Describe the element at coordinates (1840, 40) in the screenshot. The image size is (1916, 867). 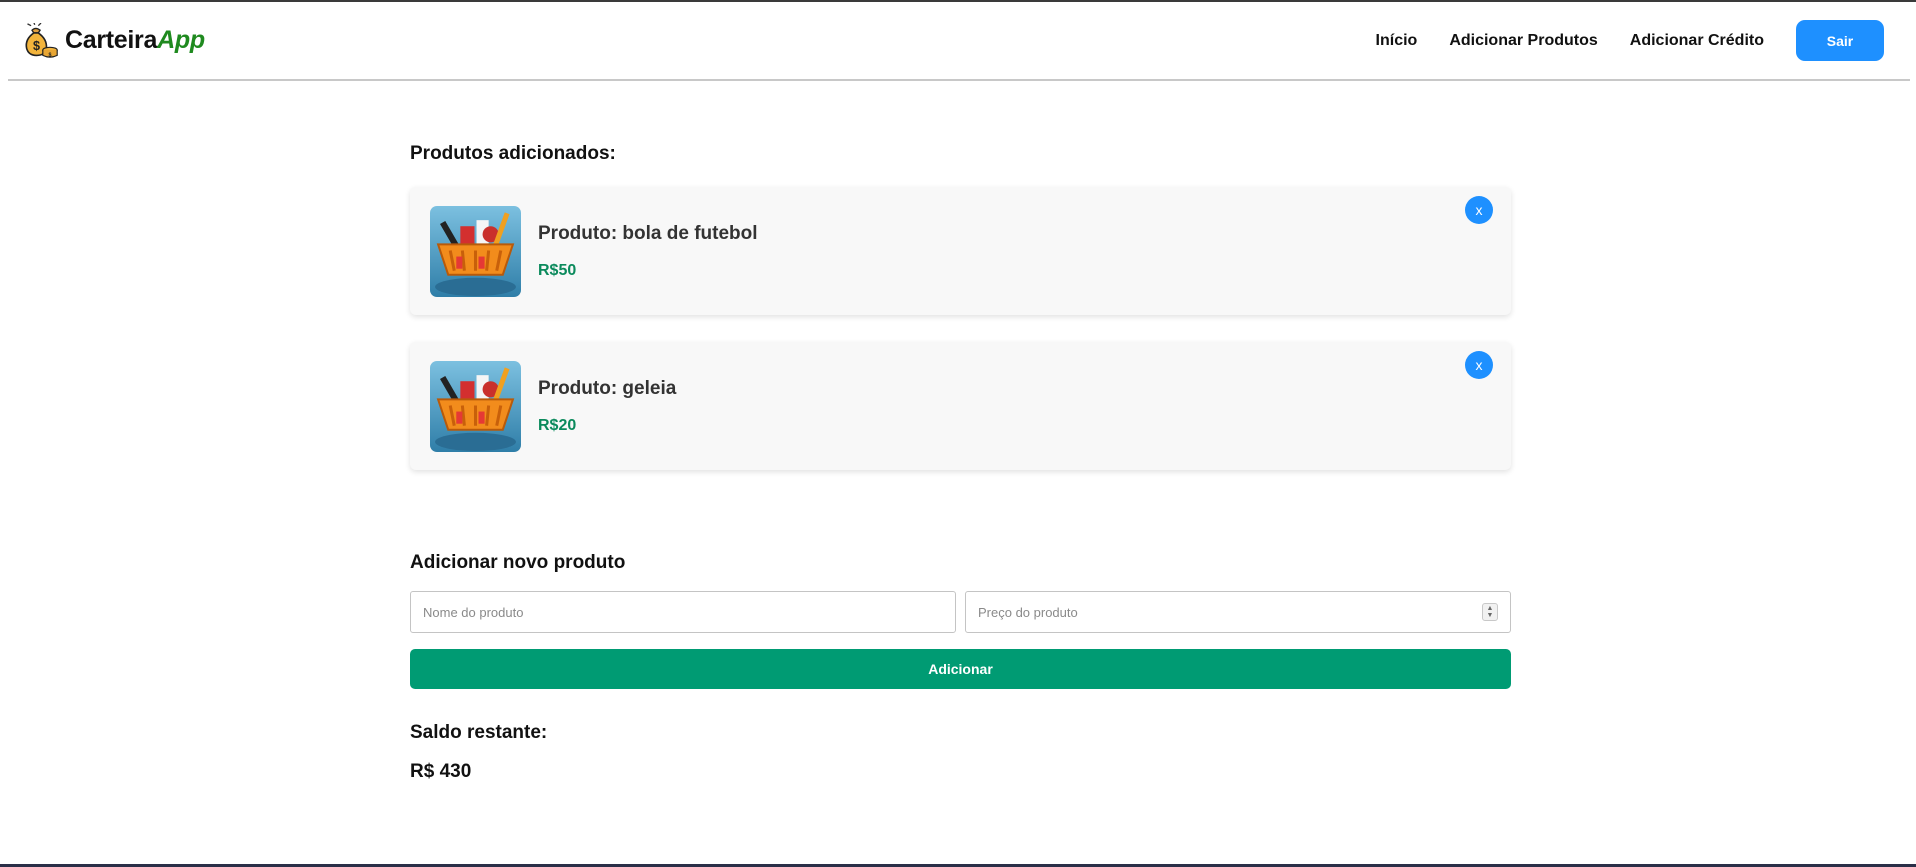
I see `logout-button: Sair` at that location.